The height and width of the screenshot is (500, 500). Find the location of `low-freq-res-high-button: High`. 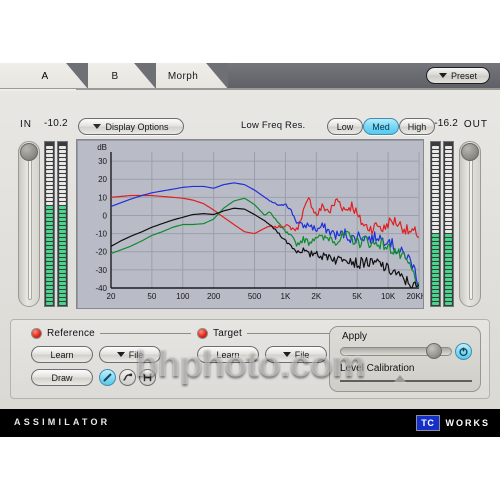

low-freq-res-high-button: High is located at coordinates (417, 126).